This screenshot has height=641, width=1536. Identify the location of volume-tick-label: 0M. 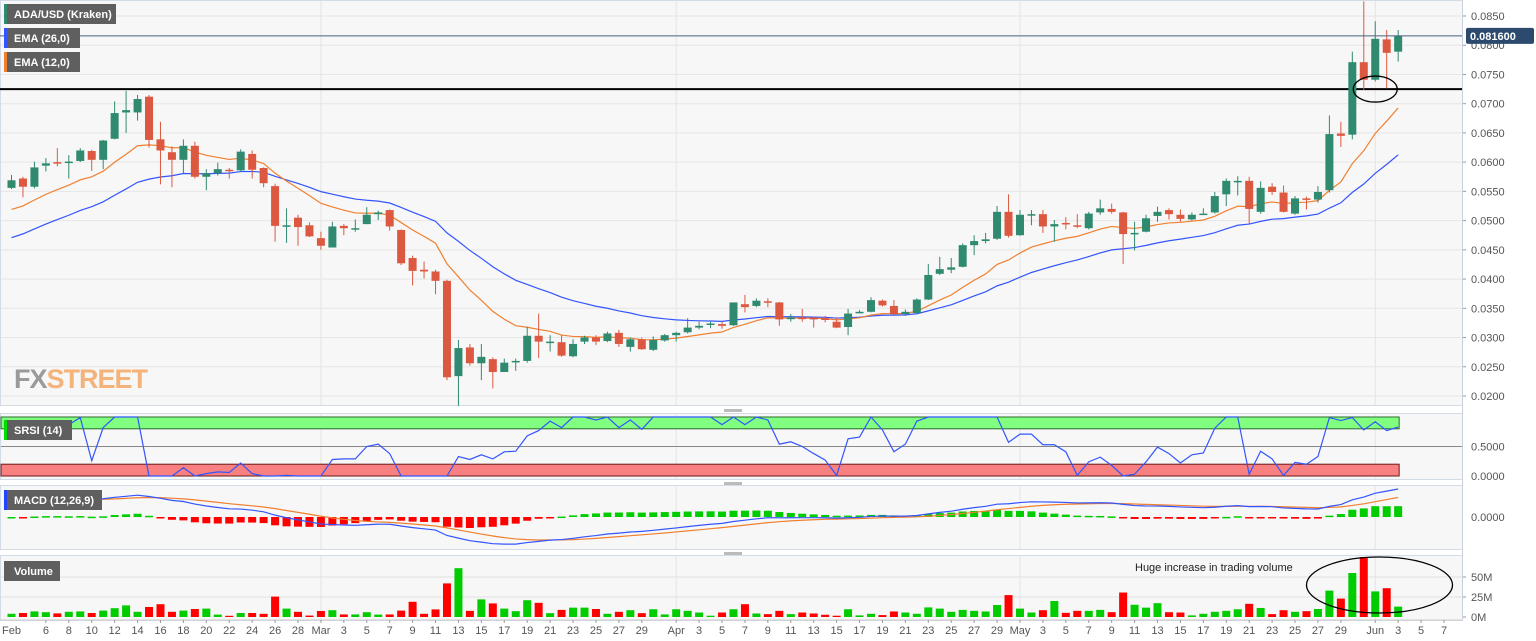
(1478, 618).